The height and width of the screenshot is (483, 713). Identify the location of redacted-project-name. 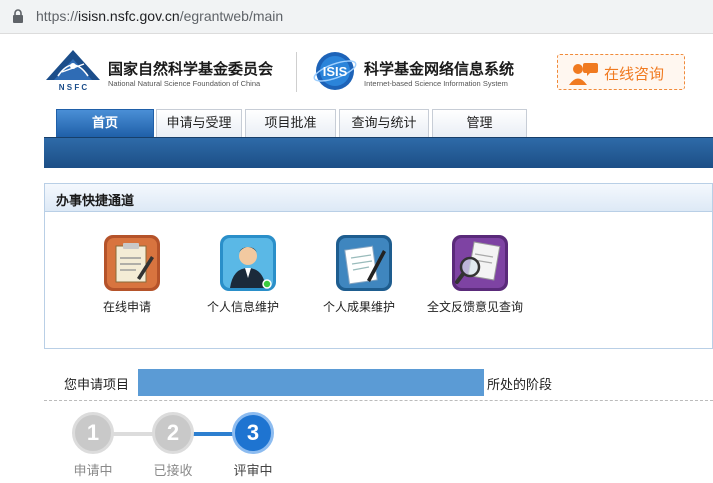
(311, 382).